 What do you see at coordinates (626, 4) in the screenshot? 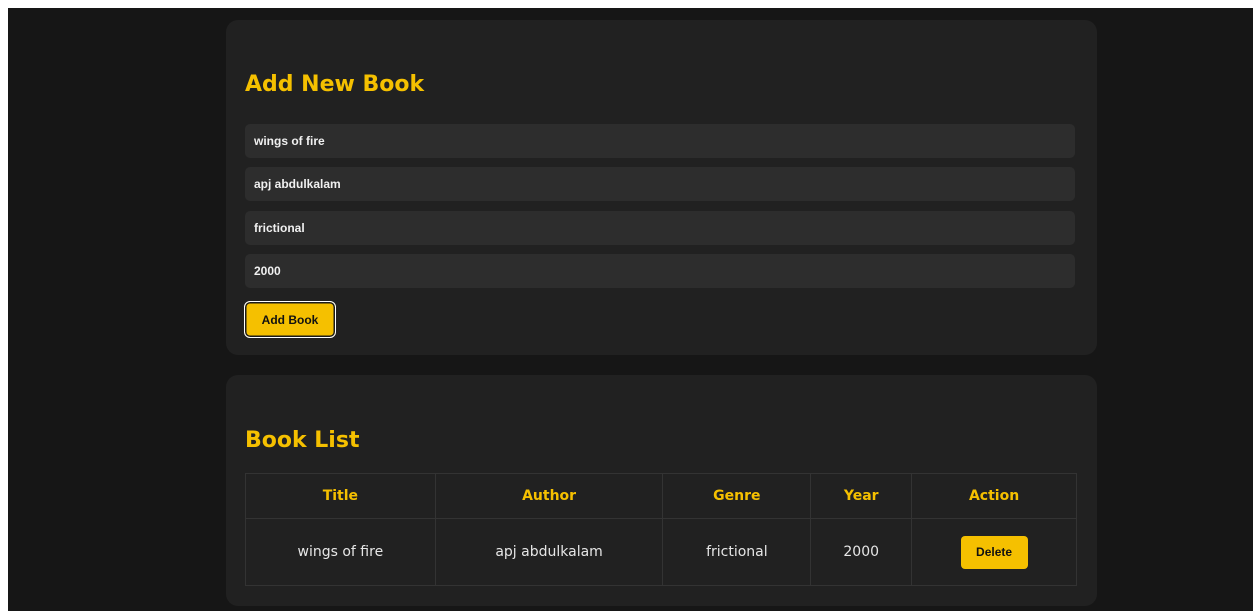
I see `window-top-edge` at bounding box center [626, 4].